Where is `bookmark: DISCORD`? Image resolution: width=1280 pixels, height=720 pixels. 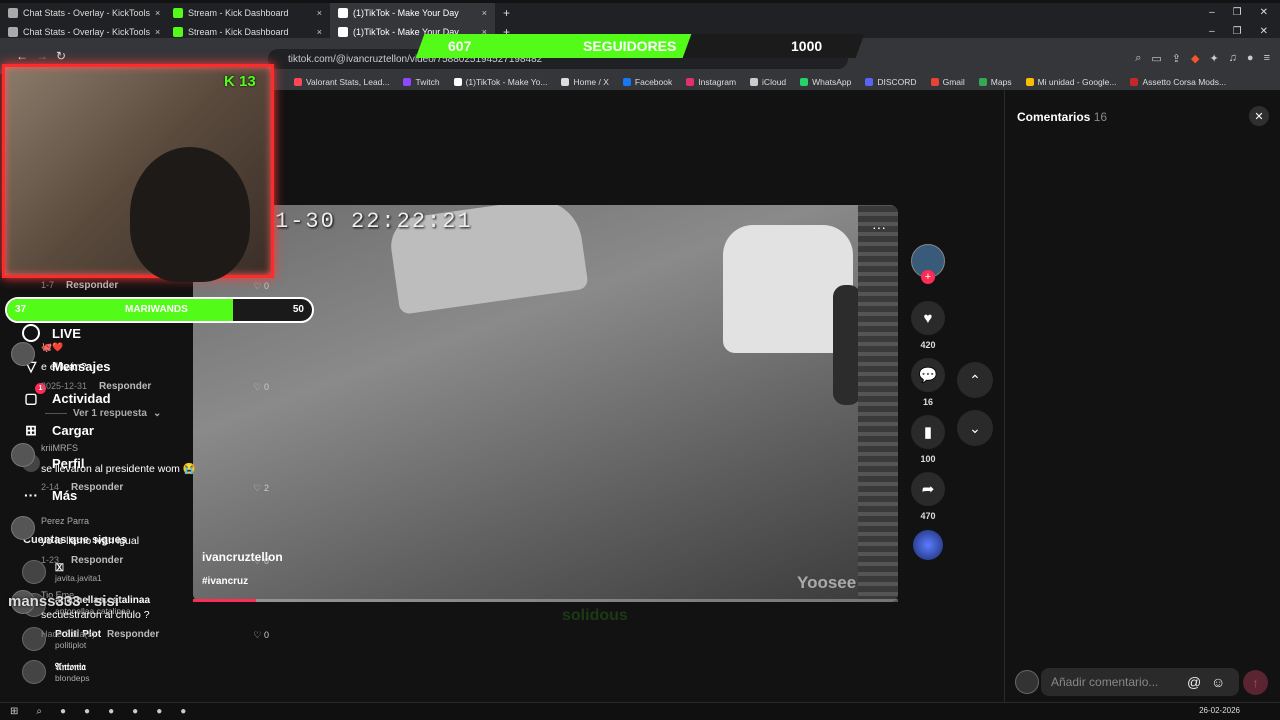 bookmark: DISCORD is located at coordinates (891, 82).